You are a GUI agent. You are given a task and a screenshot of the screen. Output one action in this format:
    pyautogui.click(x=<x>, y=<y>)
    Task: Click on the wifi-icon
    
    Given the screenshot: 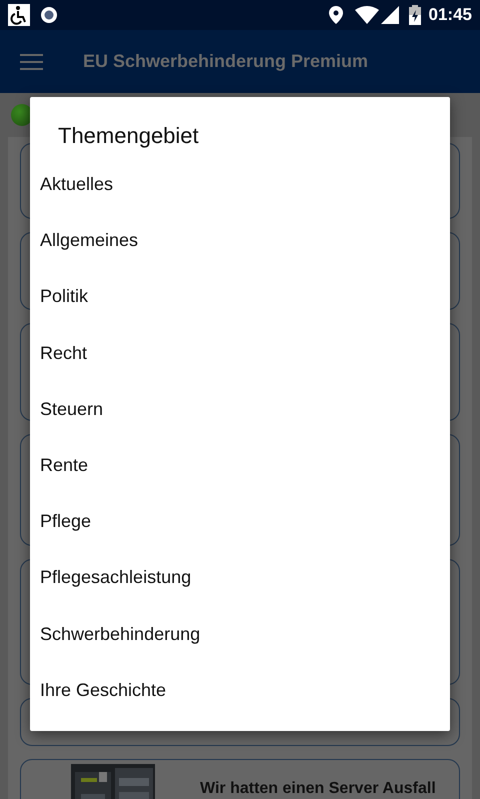 What is the action you would take?
    pyautogui.click(x=366, y=15)
    